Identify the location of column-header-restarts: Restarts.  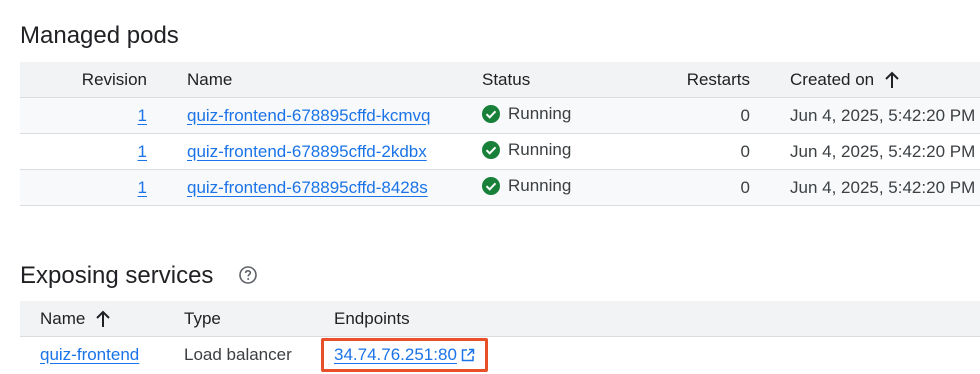
(721, 80).